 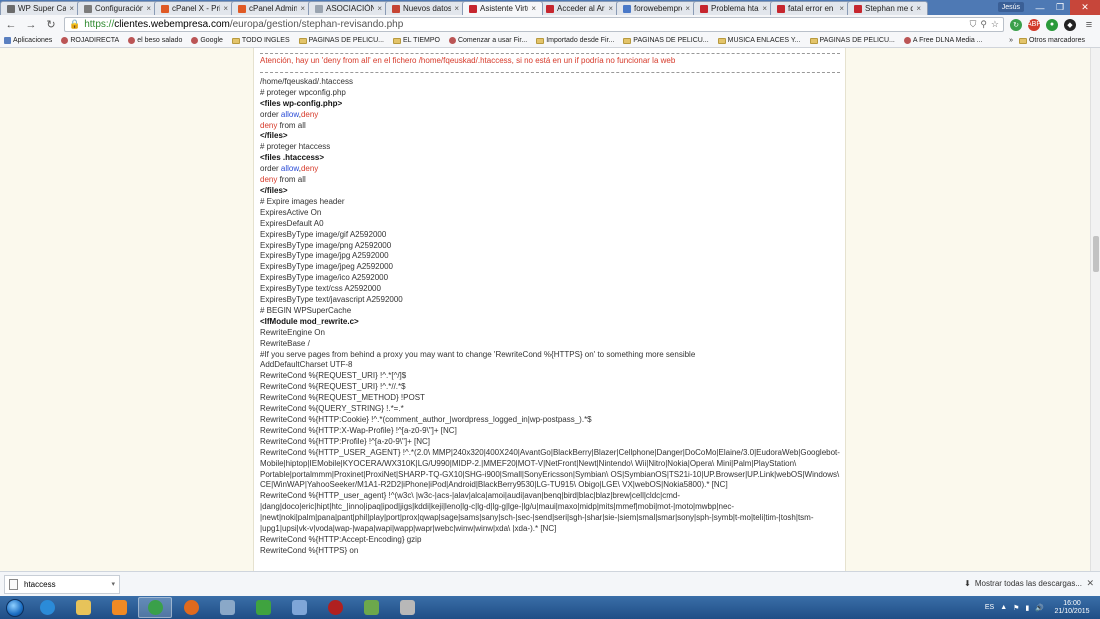 I want to click on taskbar-utorrent, so click(x=263, y=607).